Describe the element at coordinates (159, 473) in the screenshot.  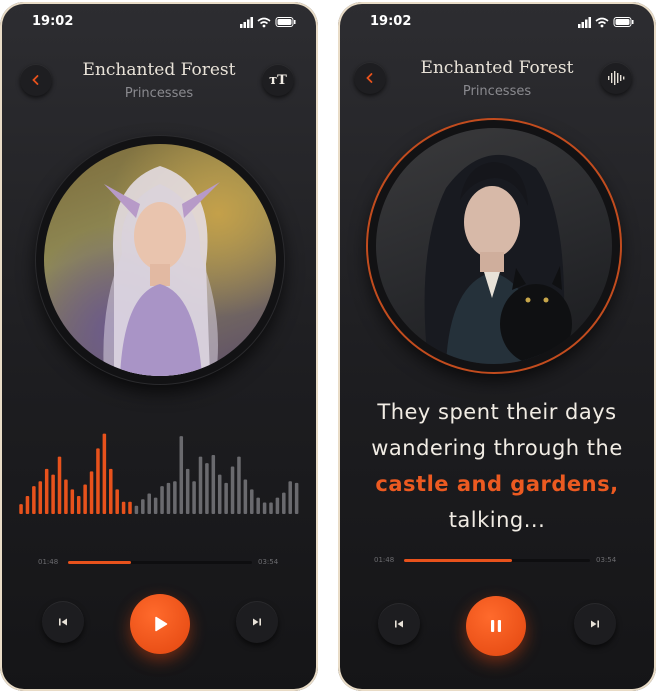
I see `audio-waveform` at that location.